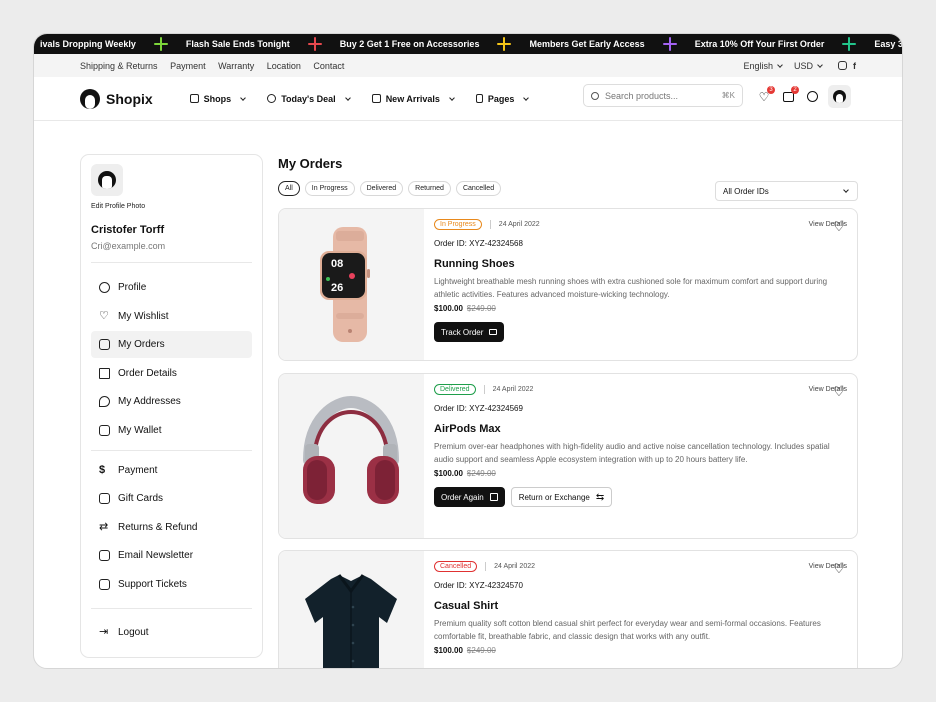 Image resolution: width=936 pixels, height=702 pixels. Describe the element at coordinates (351, 284) in the screenshot. I see `product-image-watch: 08 26` at that location.